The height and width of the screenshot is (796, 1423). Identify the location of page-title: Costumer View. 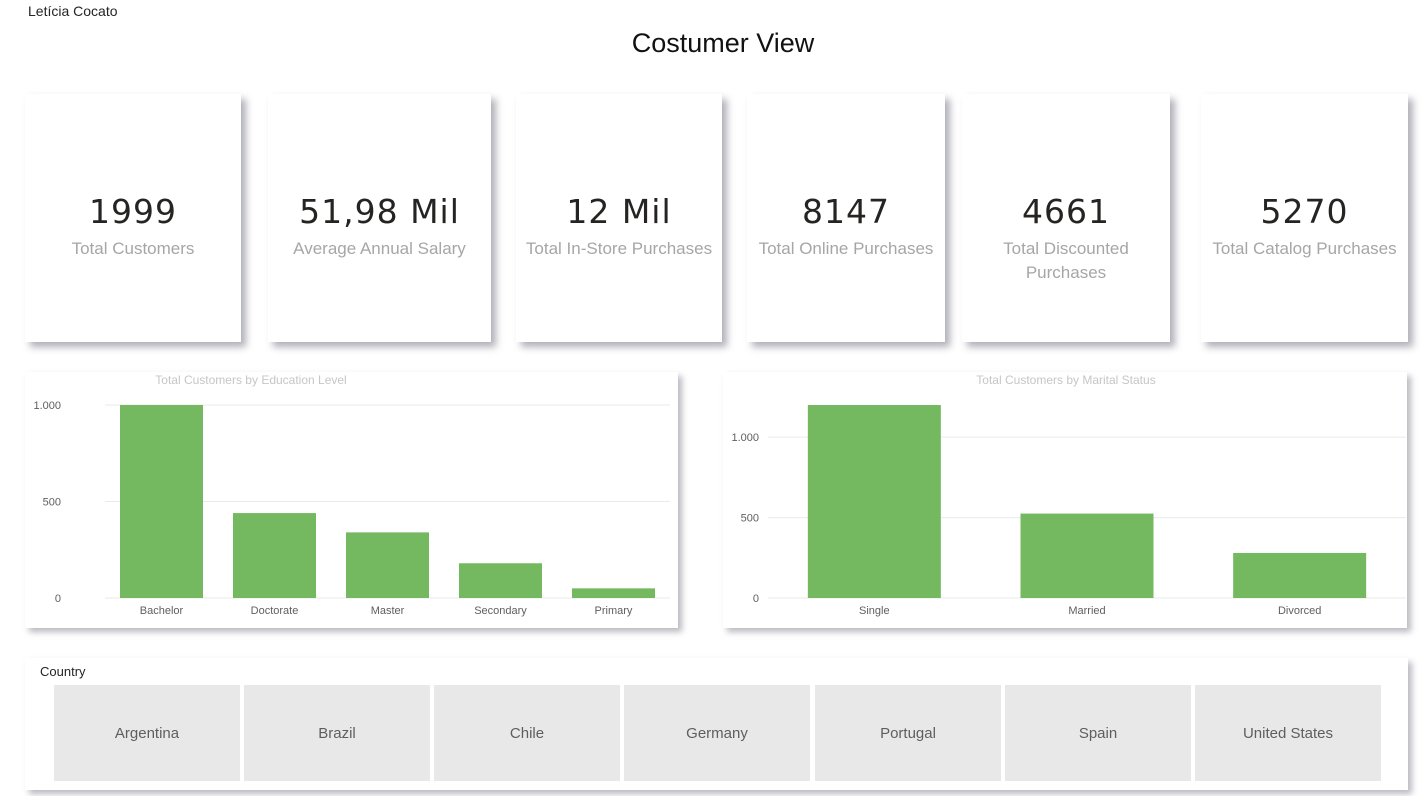
(723, 43).